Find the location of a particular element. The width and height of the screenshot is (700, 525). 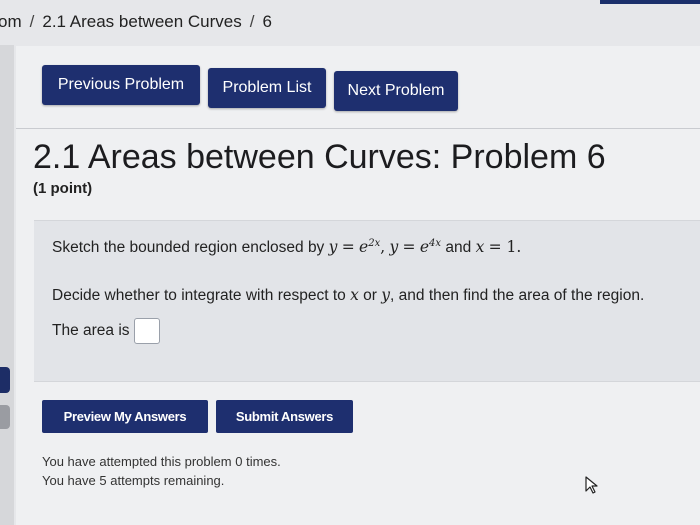

problem-points: (1 point) is located at coordinates (63, 188).